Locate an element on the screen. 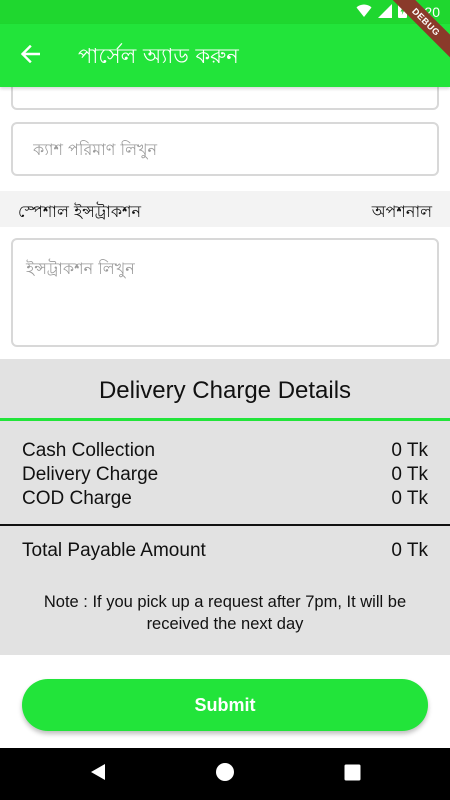 Image resolution: width=450 pixels, height=800 pixels. submit-button: Submit is located at coordinates (225, 705).